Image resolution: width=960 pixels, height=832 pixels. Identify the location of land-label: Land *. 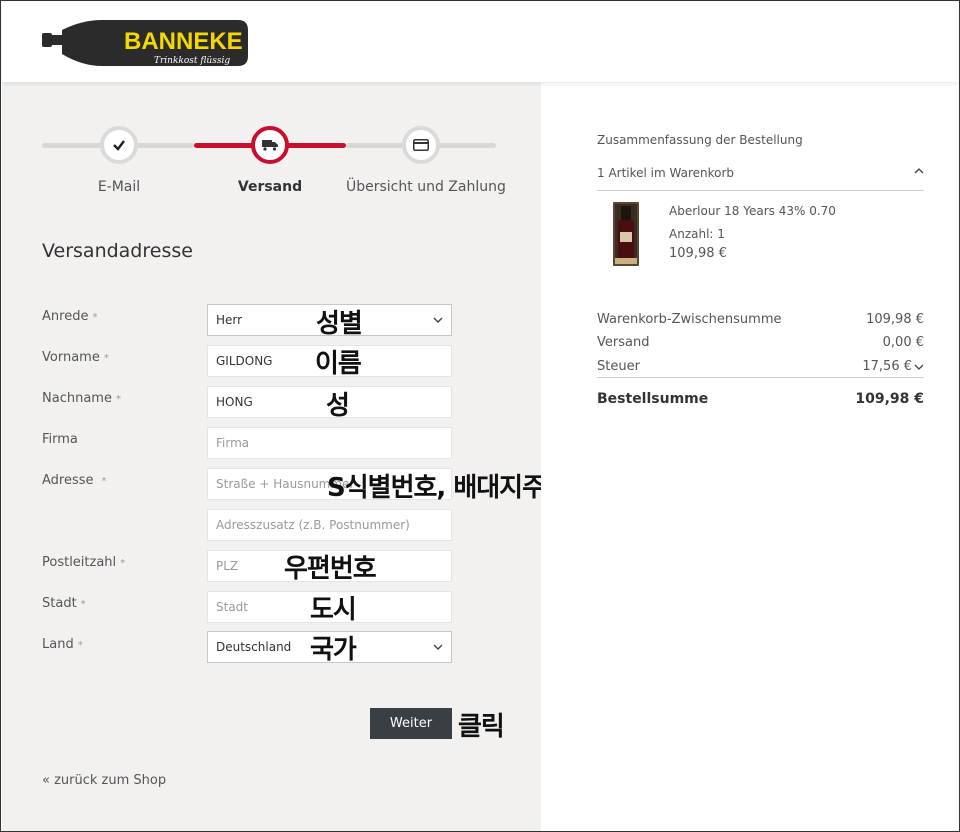
(62, 644).